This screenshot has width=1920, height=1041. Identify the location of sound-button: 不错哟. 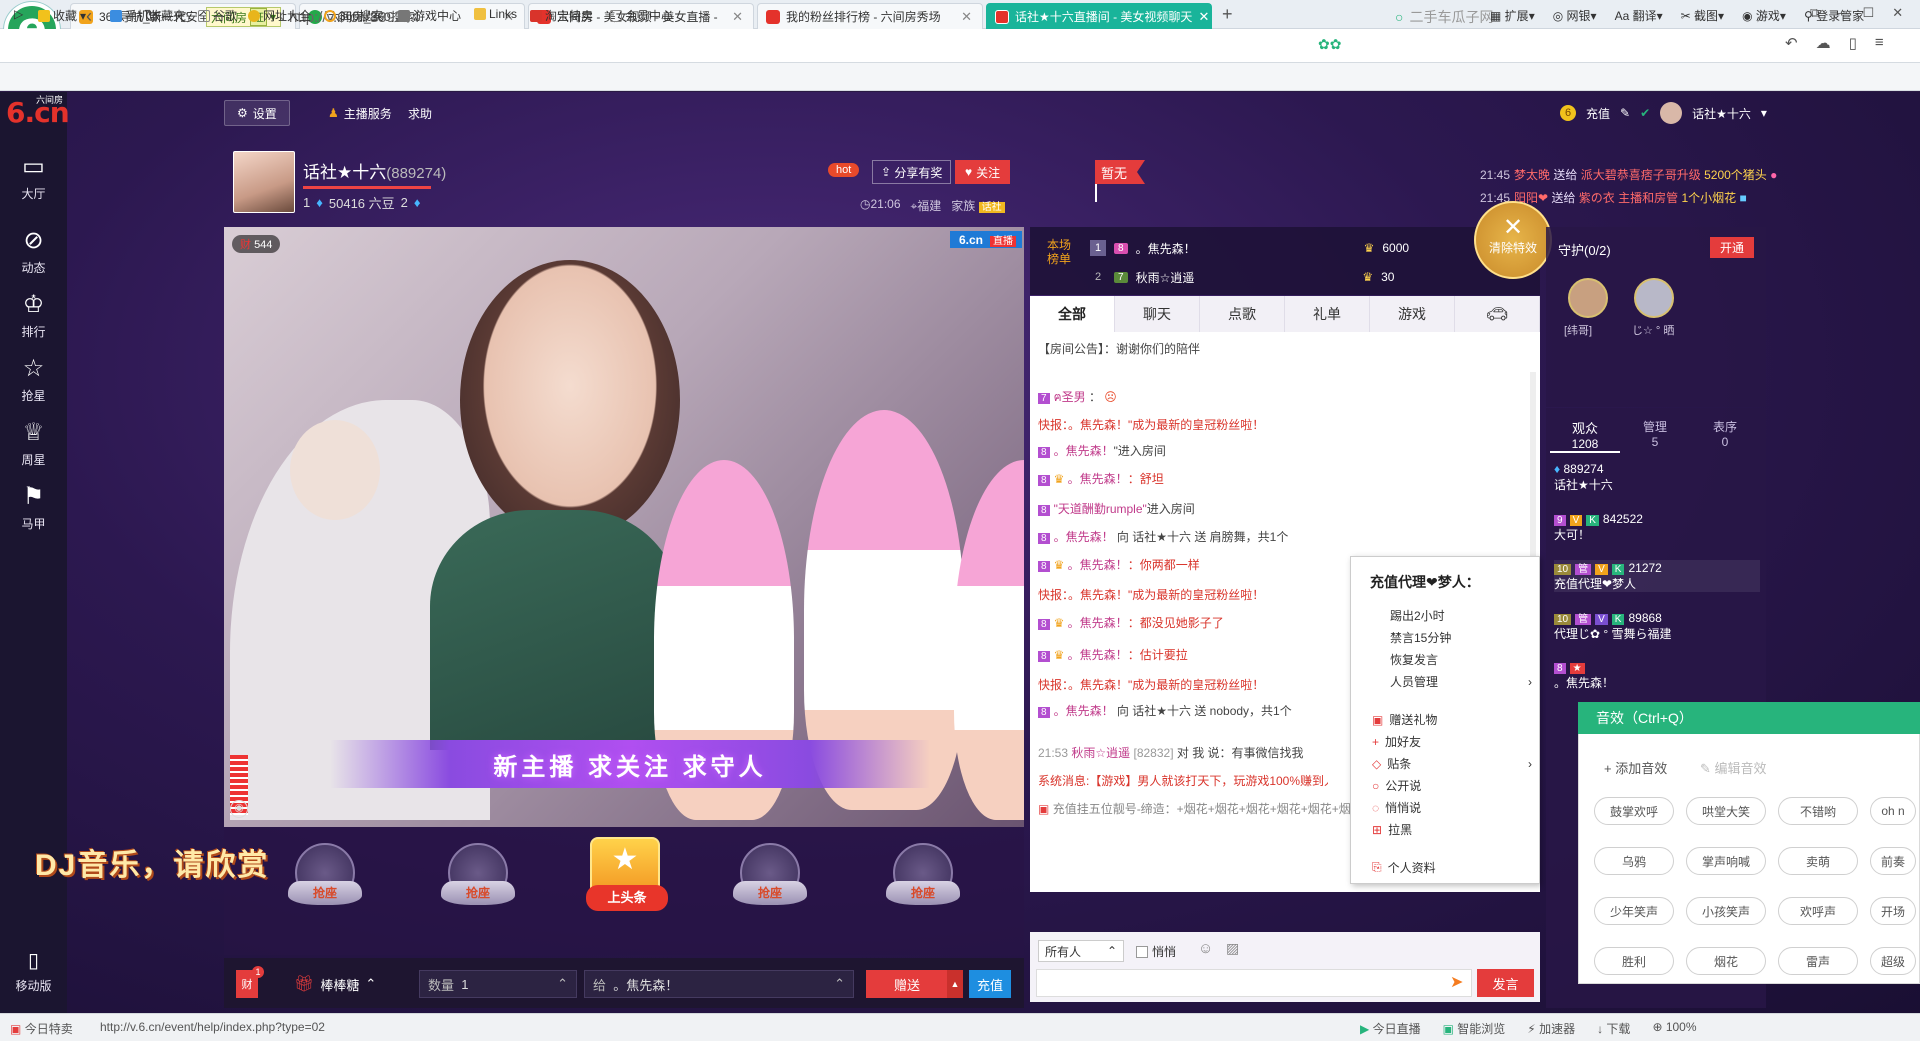
(1818, 811).